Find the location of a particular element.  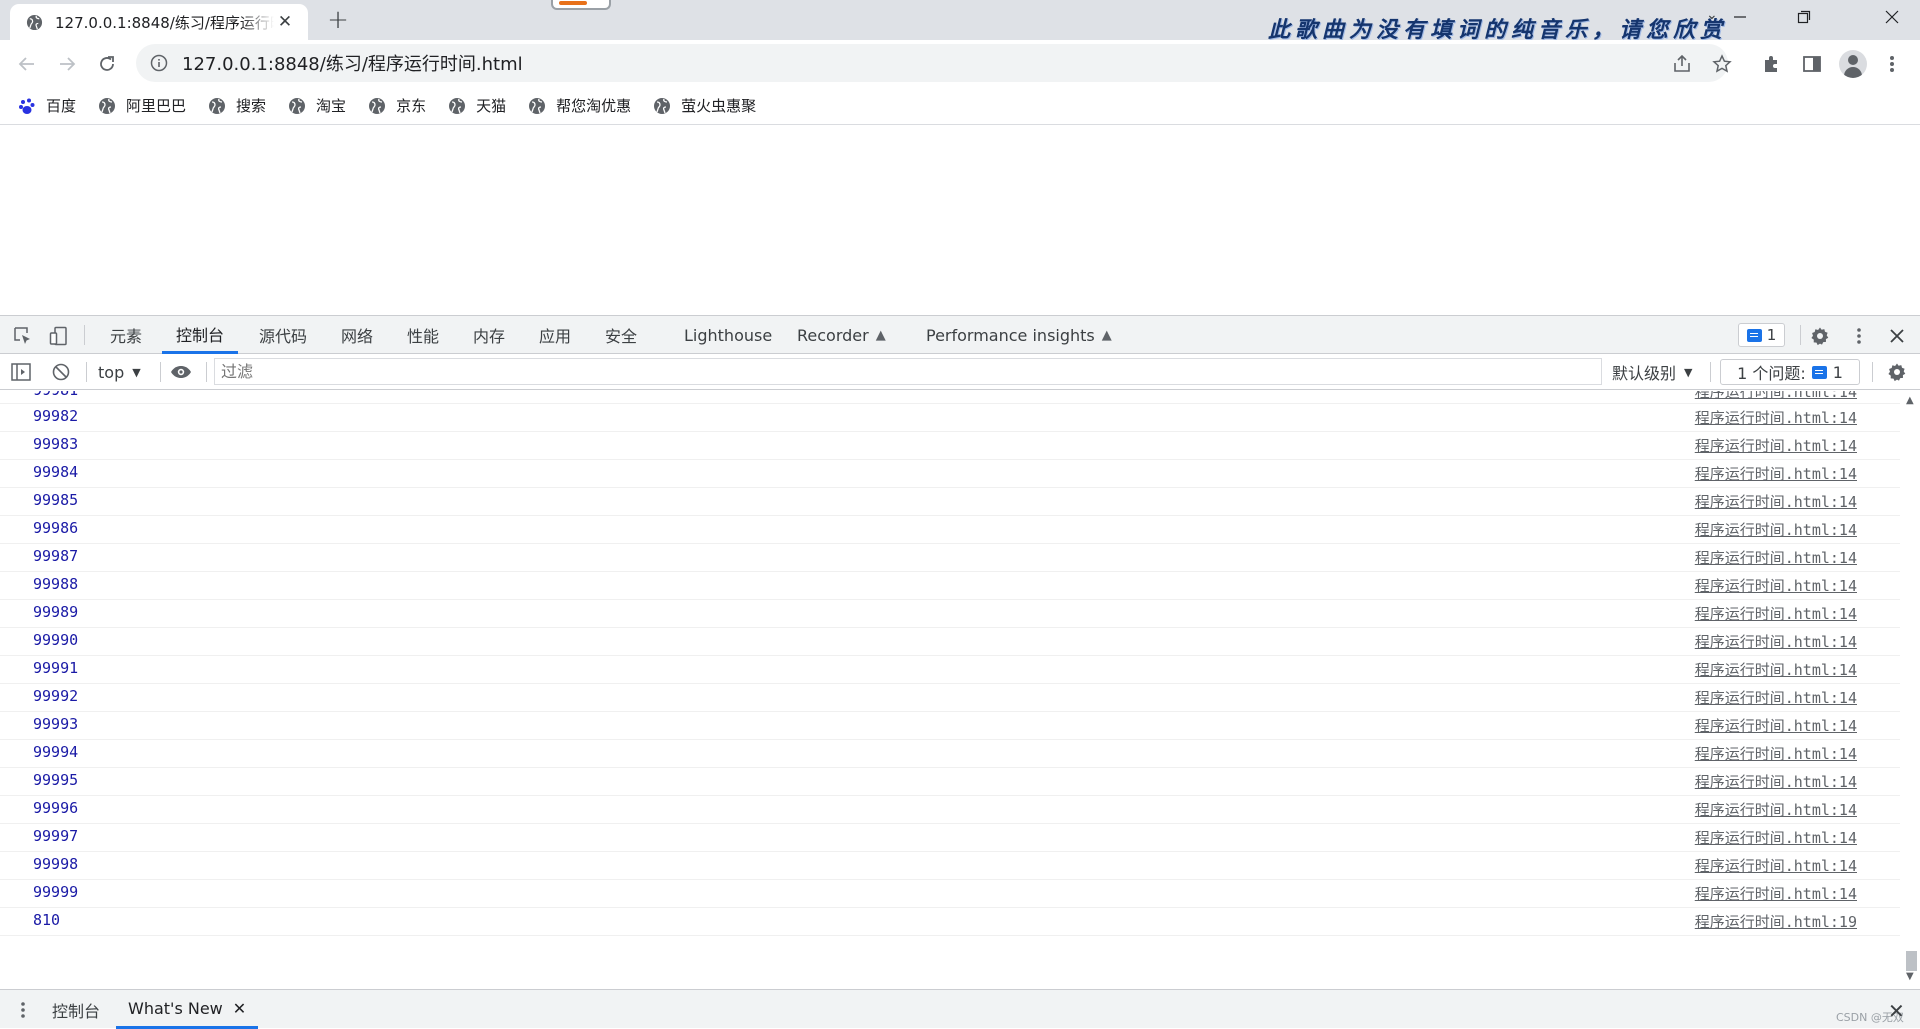

close-drawer-tab-icon: ✕ is located at coordinates (239, 1008).